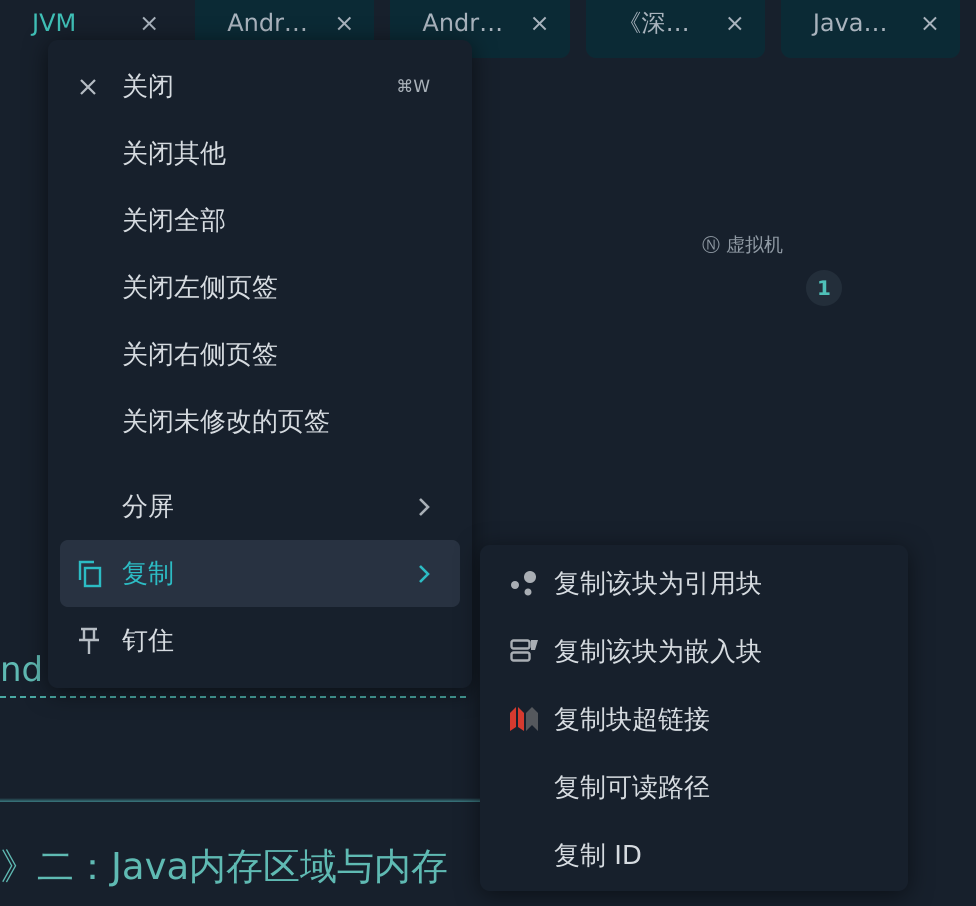  Describe the element at coordinates (260, 421) in the screenshot. I see `menu-item: 关闭未修改的页签` at that location.